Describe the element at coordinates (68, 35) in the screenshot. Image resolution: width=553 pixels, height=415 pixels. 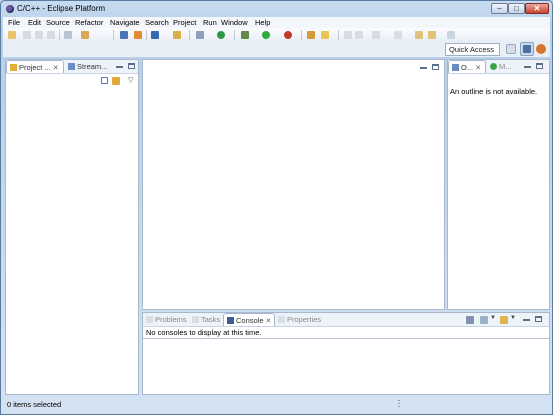
I see `build-icon` at that location.